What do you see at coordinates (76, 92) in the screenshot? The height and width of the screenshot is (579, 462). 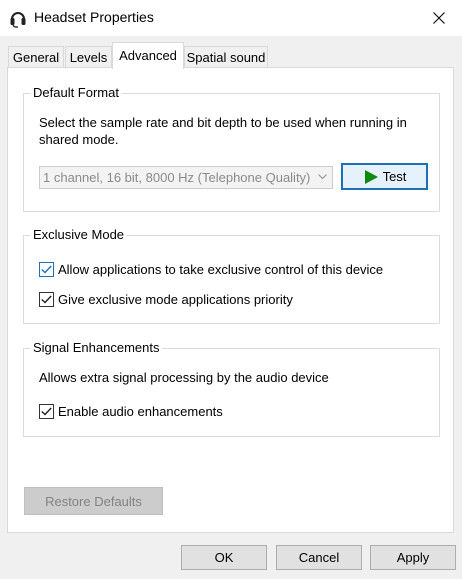 I see `default-format-title: Default Format` at bounding box center [76, 92].